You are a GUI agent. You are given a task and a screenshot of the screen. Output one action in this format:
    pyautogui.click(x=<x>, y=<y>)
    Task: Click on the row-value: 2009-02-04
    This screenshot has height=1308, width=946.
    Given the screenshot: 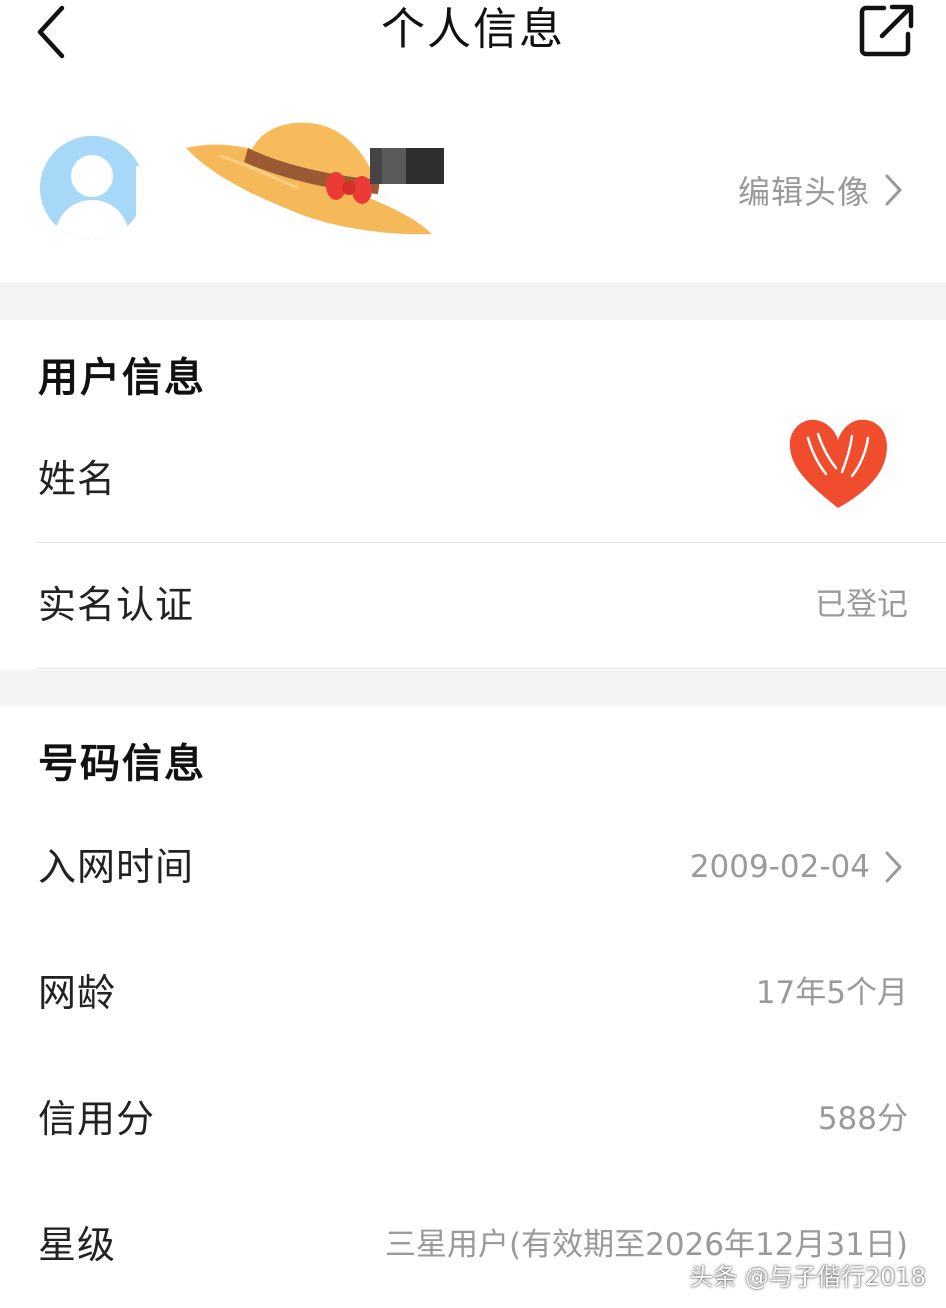 What is the action you would take?
    pyautogui.click(x=779, y=867)
    